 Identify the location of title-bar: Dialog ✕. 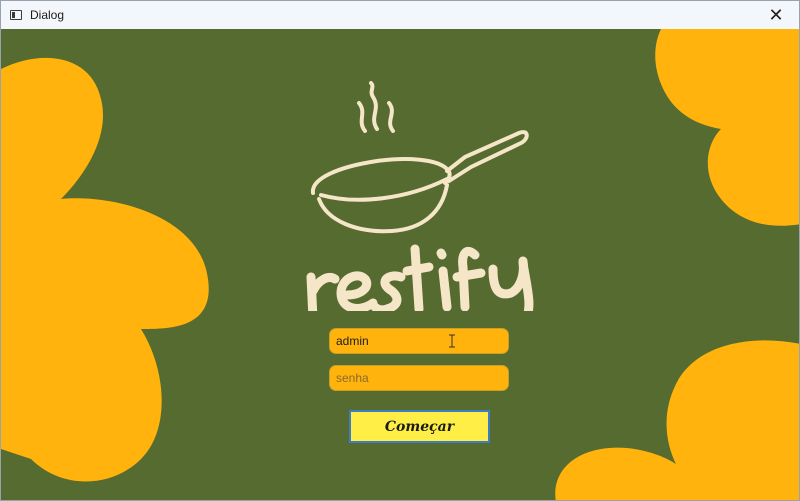
(400, 15).